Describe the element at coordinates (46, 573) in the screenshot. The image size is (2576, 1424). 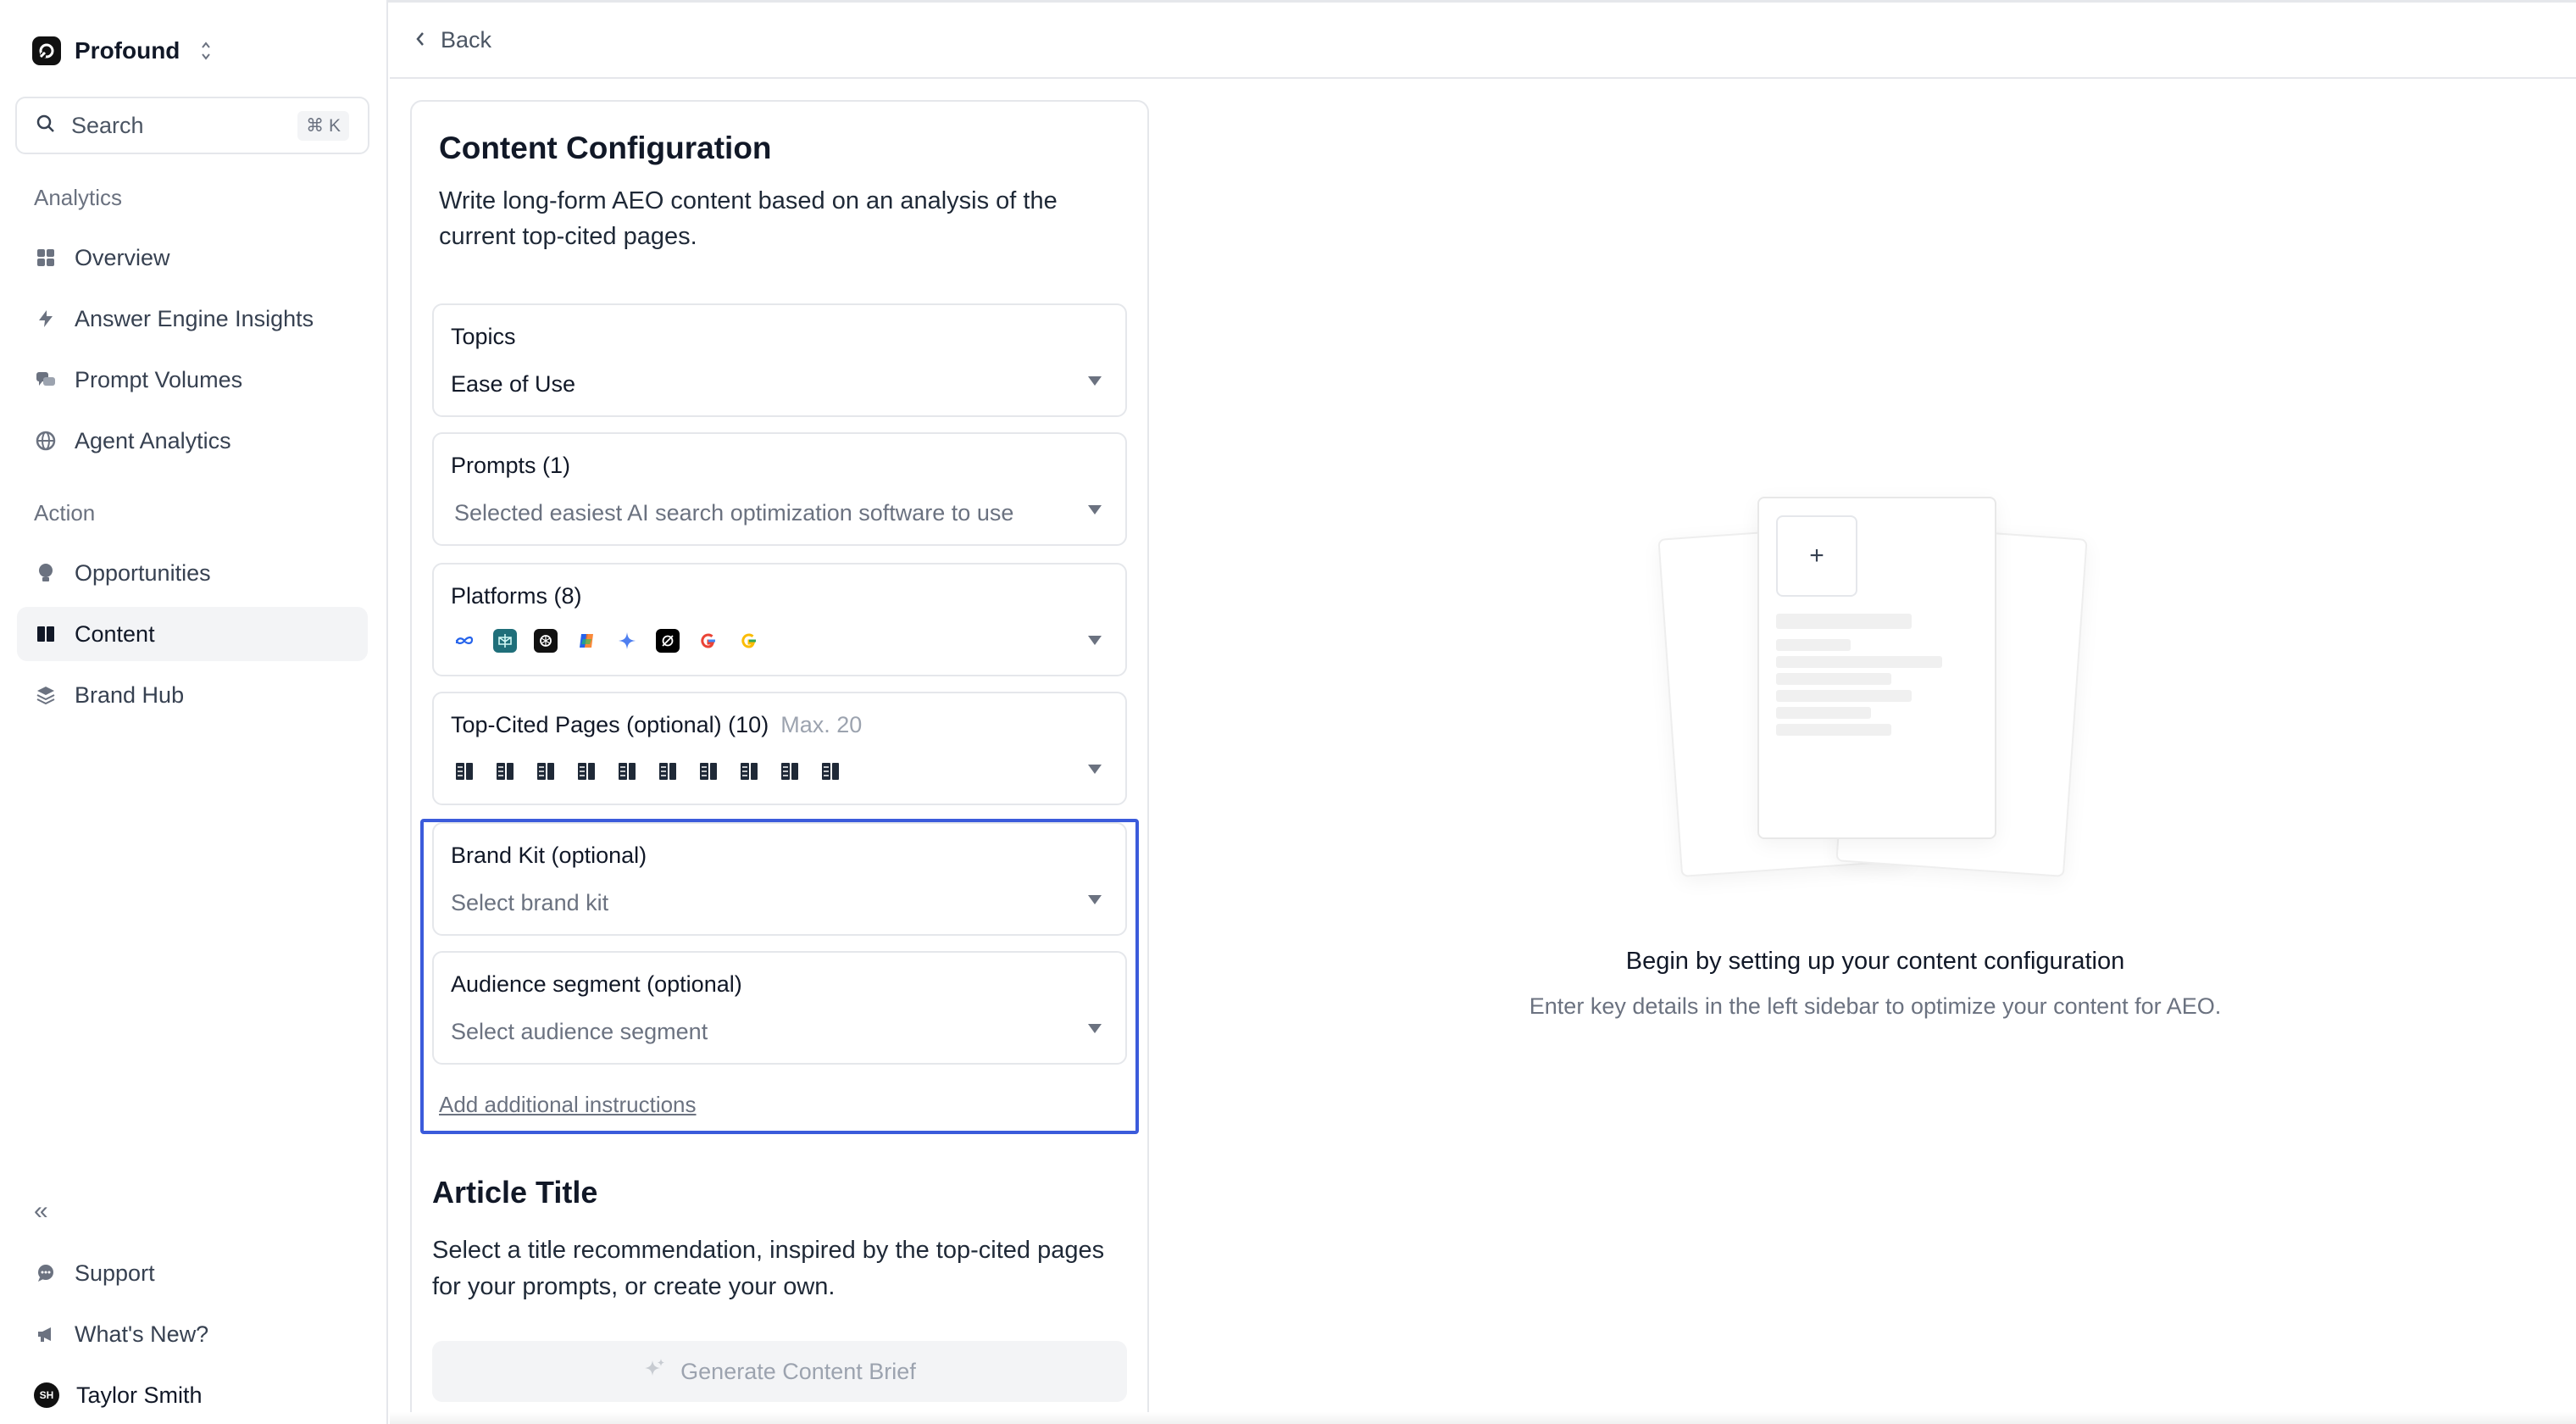
I see `lightbulb-icon` at that location.